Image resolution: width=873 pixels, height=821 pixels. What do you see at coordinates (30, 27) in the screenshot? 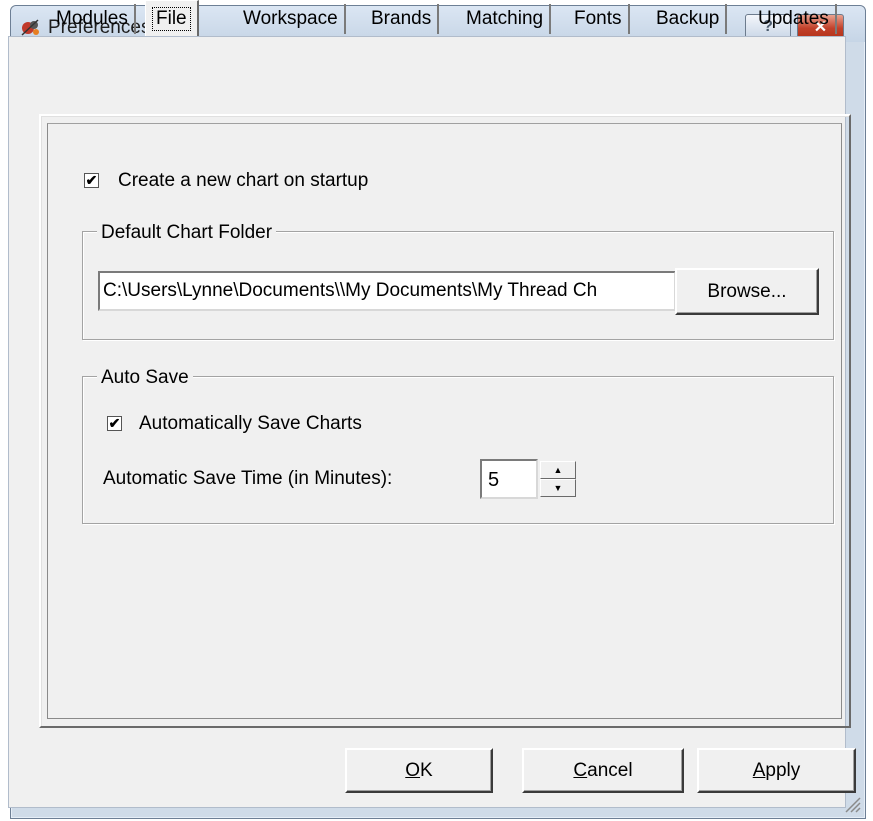
I see `app-logo-icon` at bounding box center [30, 27].